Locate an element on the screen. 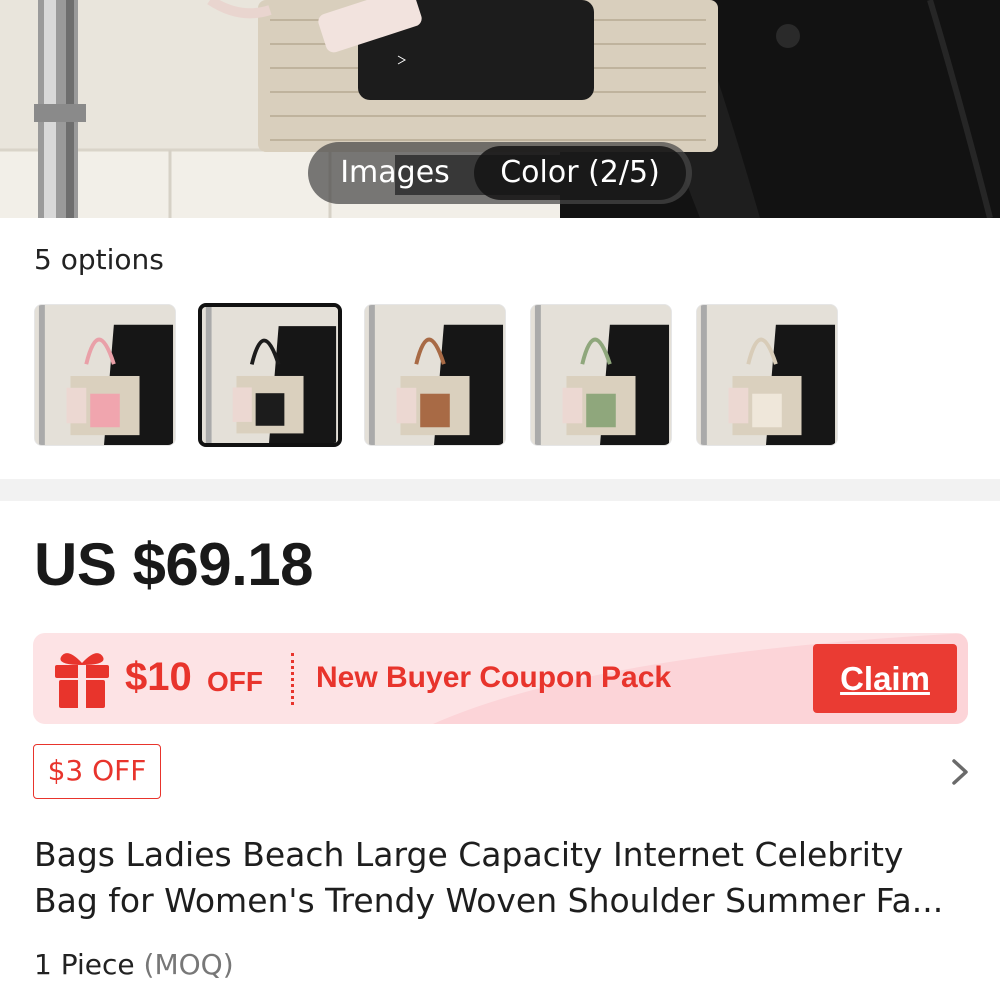  minimum-order-quantity: 1 Piece (MOQ) is located at coordinates (134, 964).